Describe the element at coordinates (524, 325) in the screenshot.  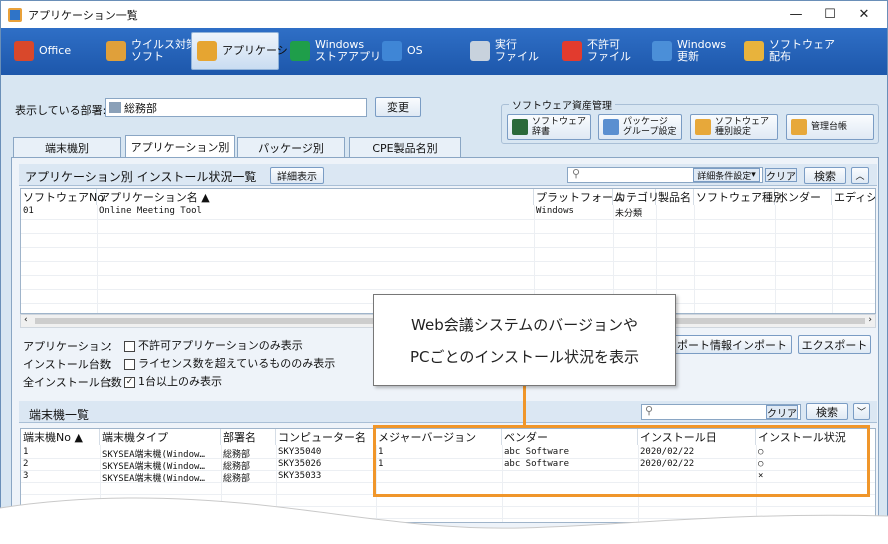
I see `callout-line1: Web会議システムのバージョンや` at that location.